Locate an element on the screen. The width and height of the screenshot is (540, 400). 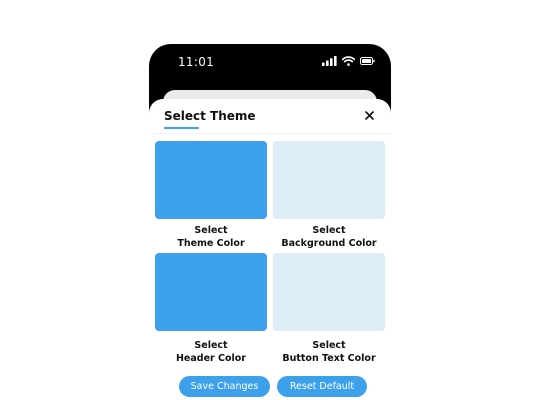
header-color-label-line2: Header Color is located at coordinates (210, 358).